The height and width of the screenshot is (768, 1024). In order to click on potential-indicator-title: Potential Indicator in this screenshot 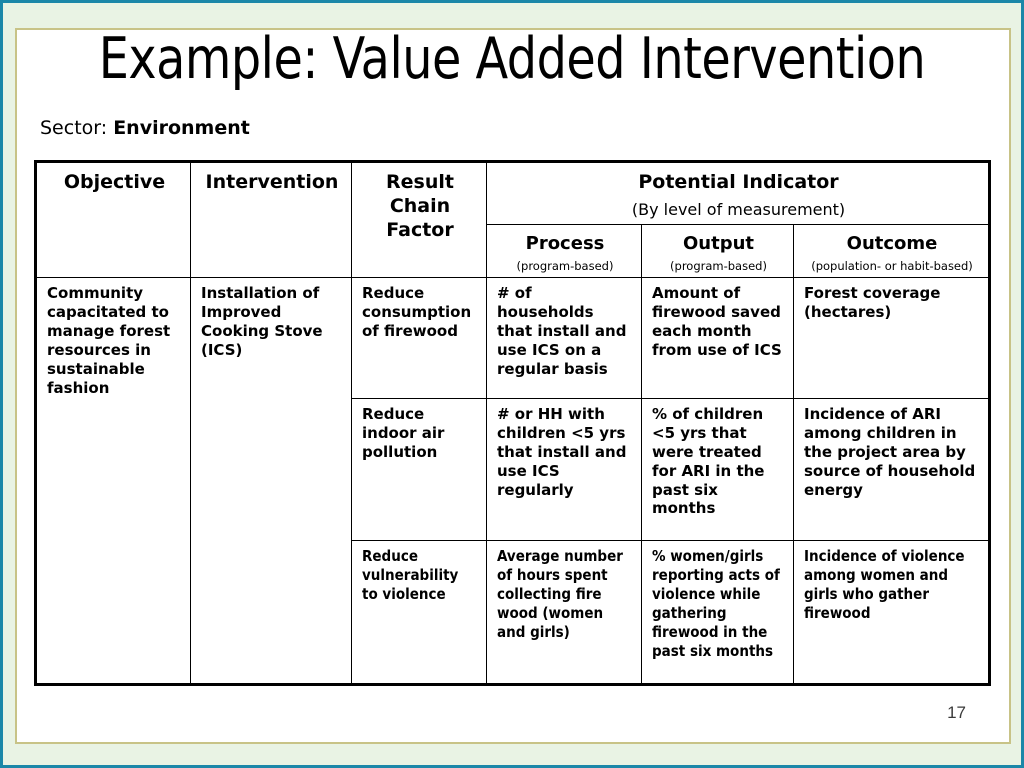, I will do `click(738, 182)`.